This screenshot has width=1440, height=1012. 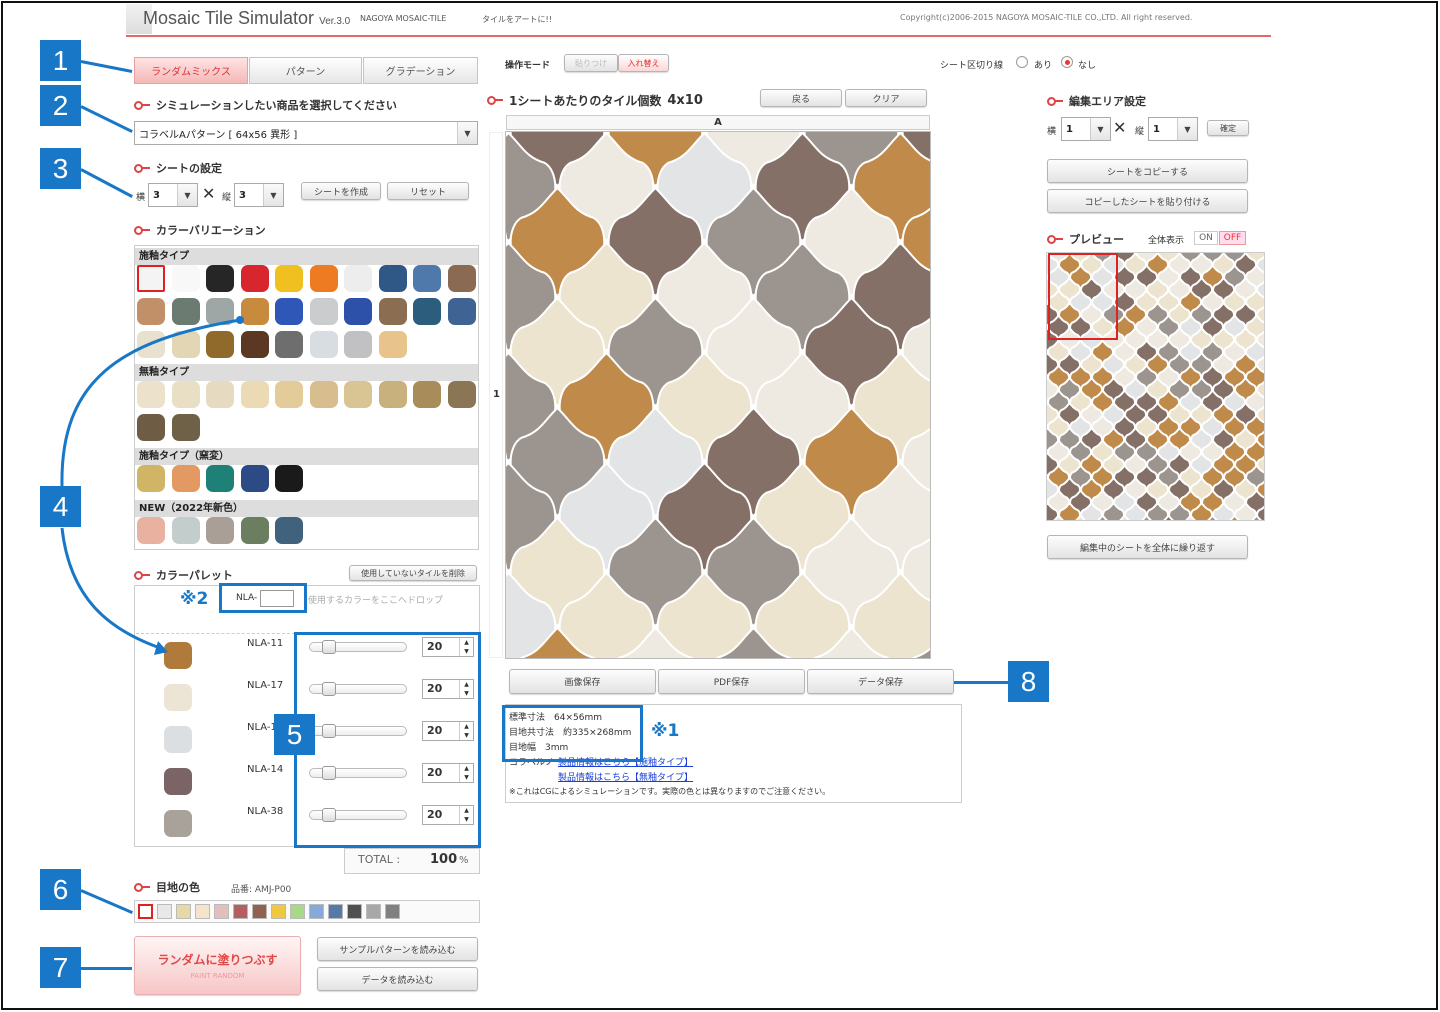 What do you see at coordinates (413, 573) in the screenshot?
I see `delete-unused-button: 使用していないタイルを削除` at bounding box center [413, 573].